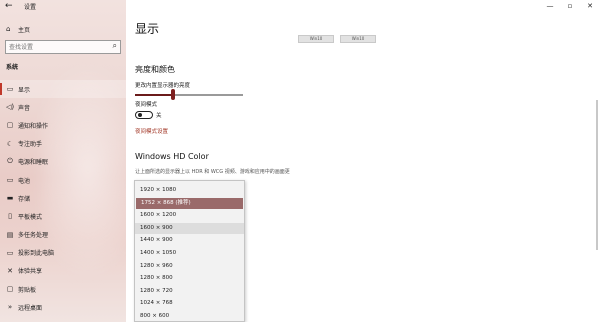  I want to click on window-controls: — ▫ ✕, so click(570, 6).